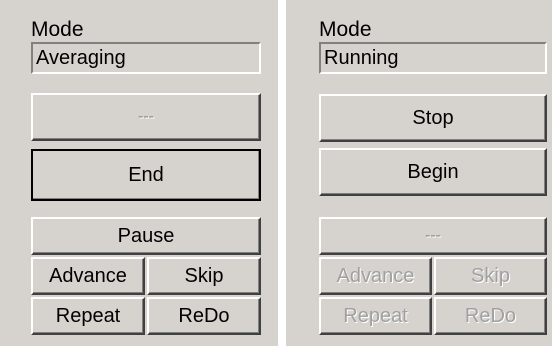  I want to click on end-button: End, so click(146, 175).